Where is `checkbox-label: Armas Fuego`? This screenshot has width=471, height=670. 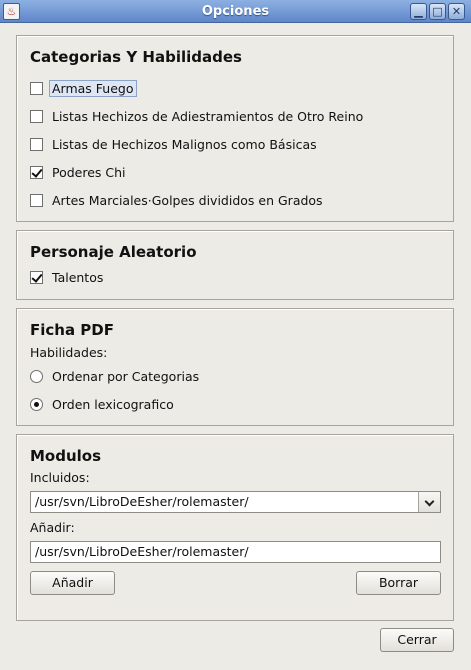
checkbox-label: Armas Fuego is located at coordinates (93, 88).